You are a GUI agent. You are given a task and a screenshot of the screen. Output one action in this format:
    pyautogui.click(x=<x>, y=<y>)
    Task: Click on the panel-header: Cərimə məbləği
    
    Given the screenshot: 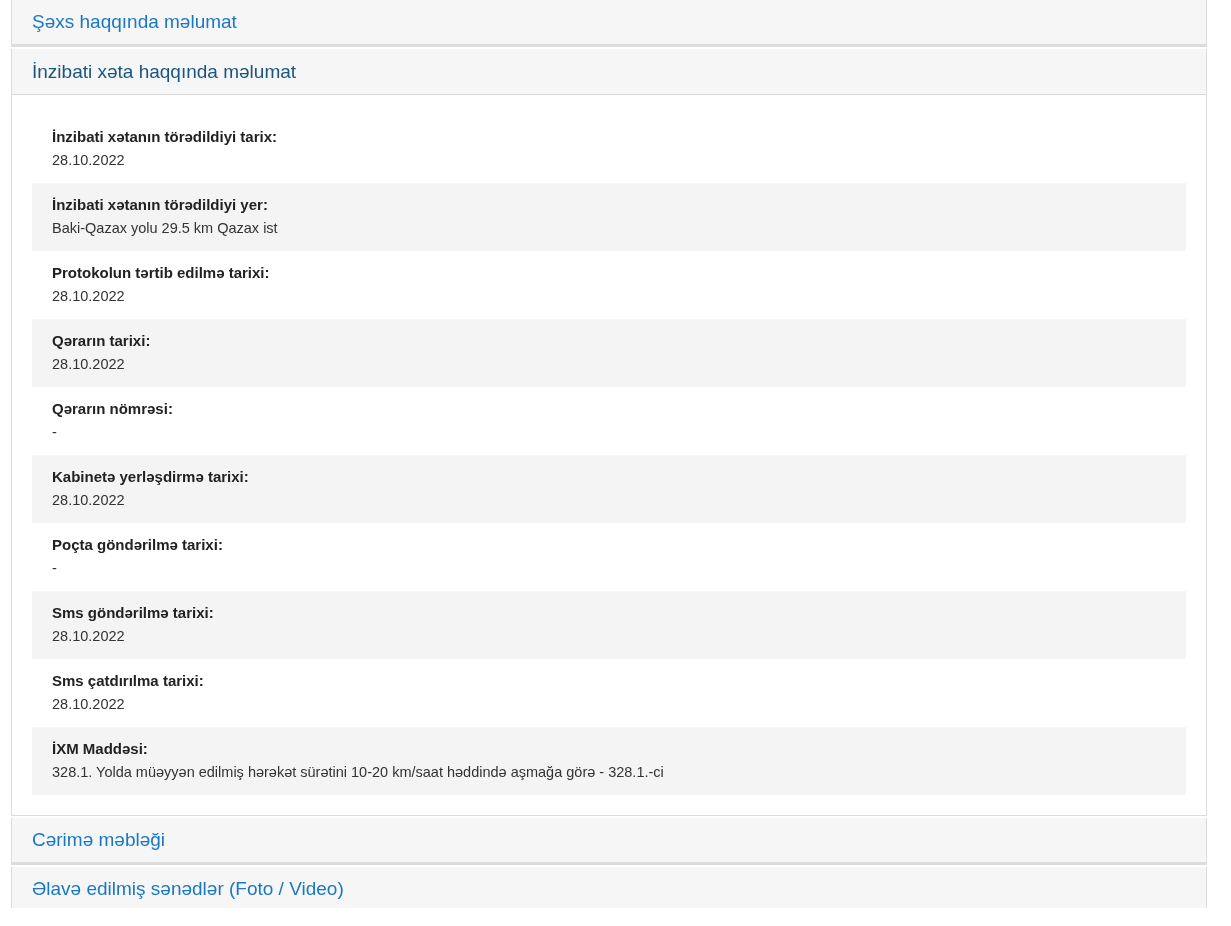 What is the action you would take?
    pyautogui.click(x=609, y=841)
    